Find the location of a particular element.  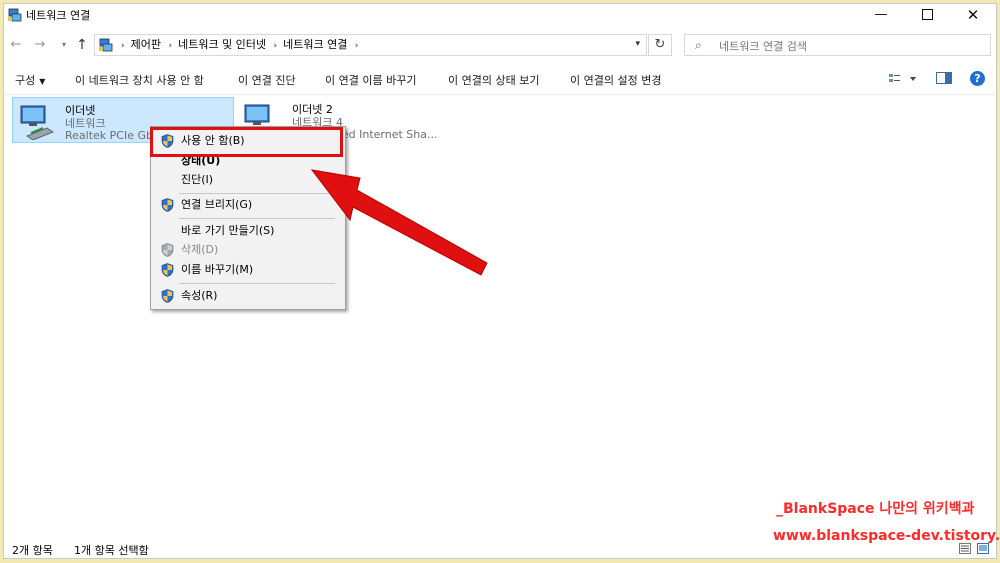

details-view-icon is located at coordinates (965, 548).